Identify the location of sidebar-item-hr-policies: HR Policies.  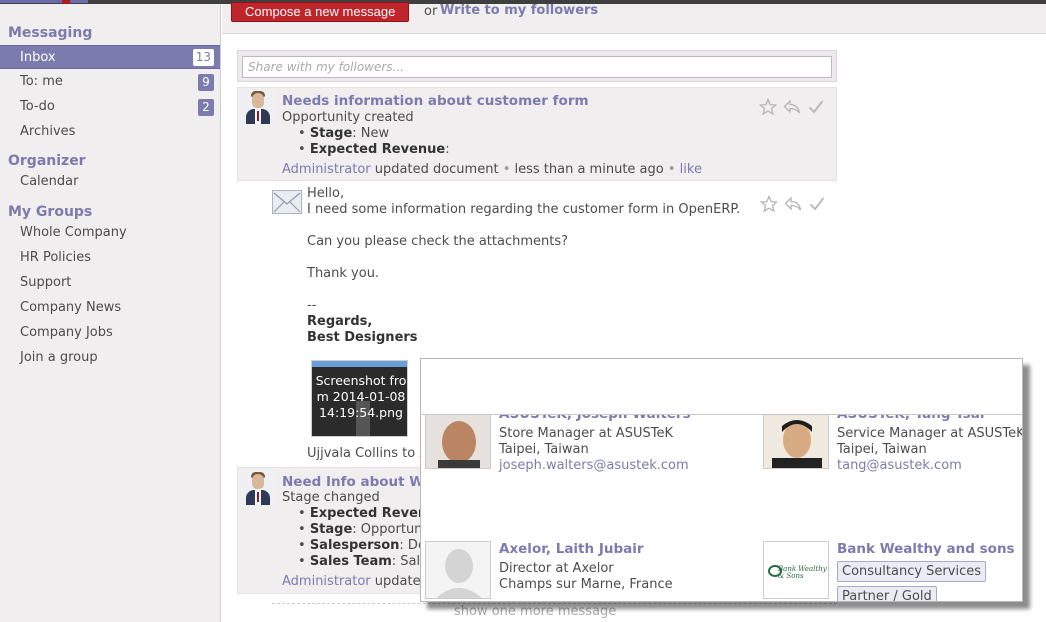
(110, 258).